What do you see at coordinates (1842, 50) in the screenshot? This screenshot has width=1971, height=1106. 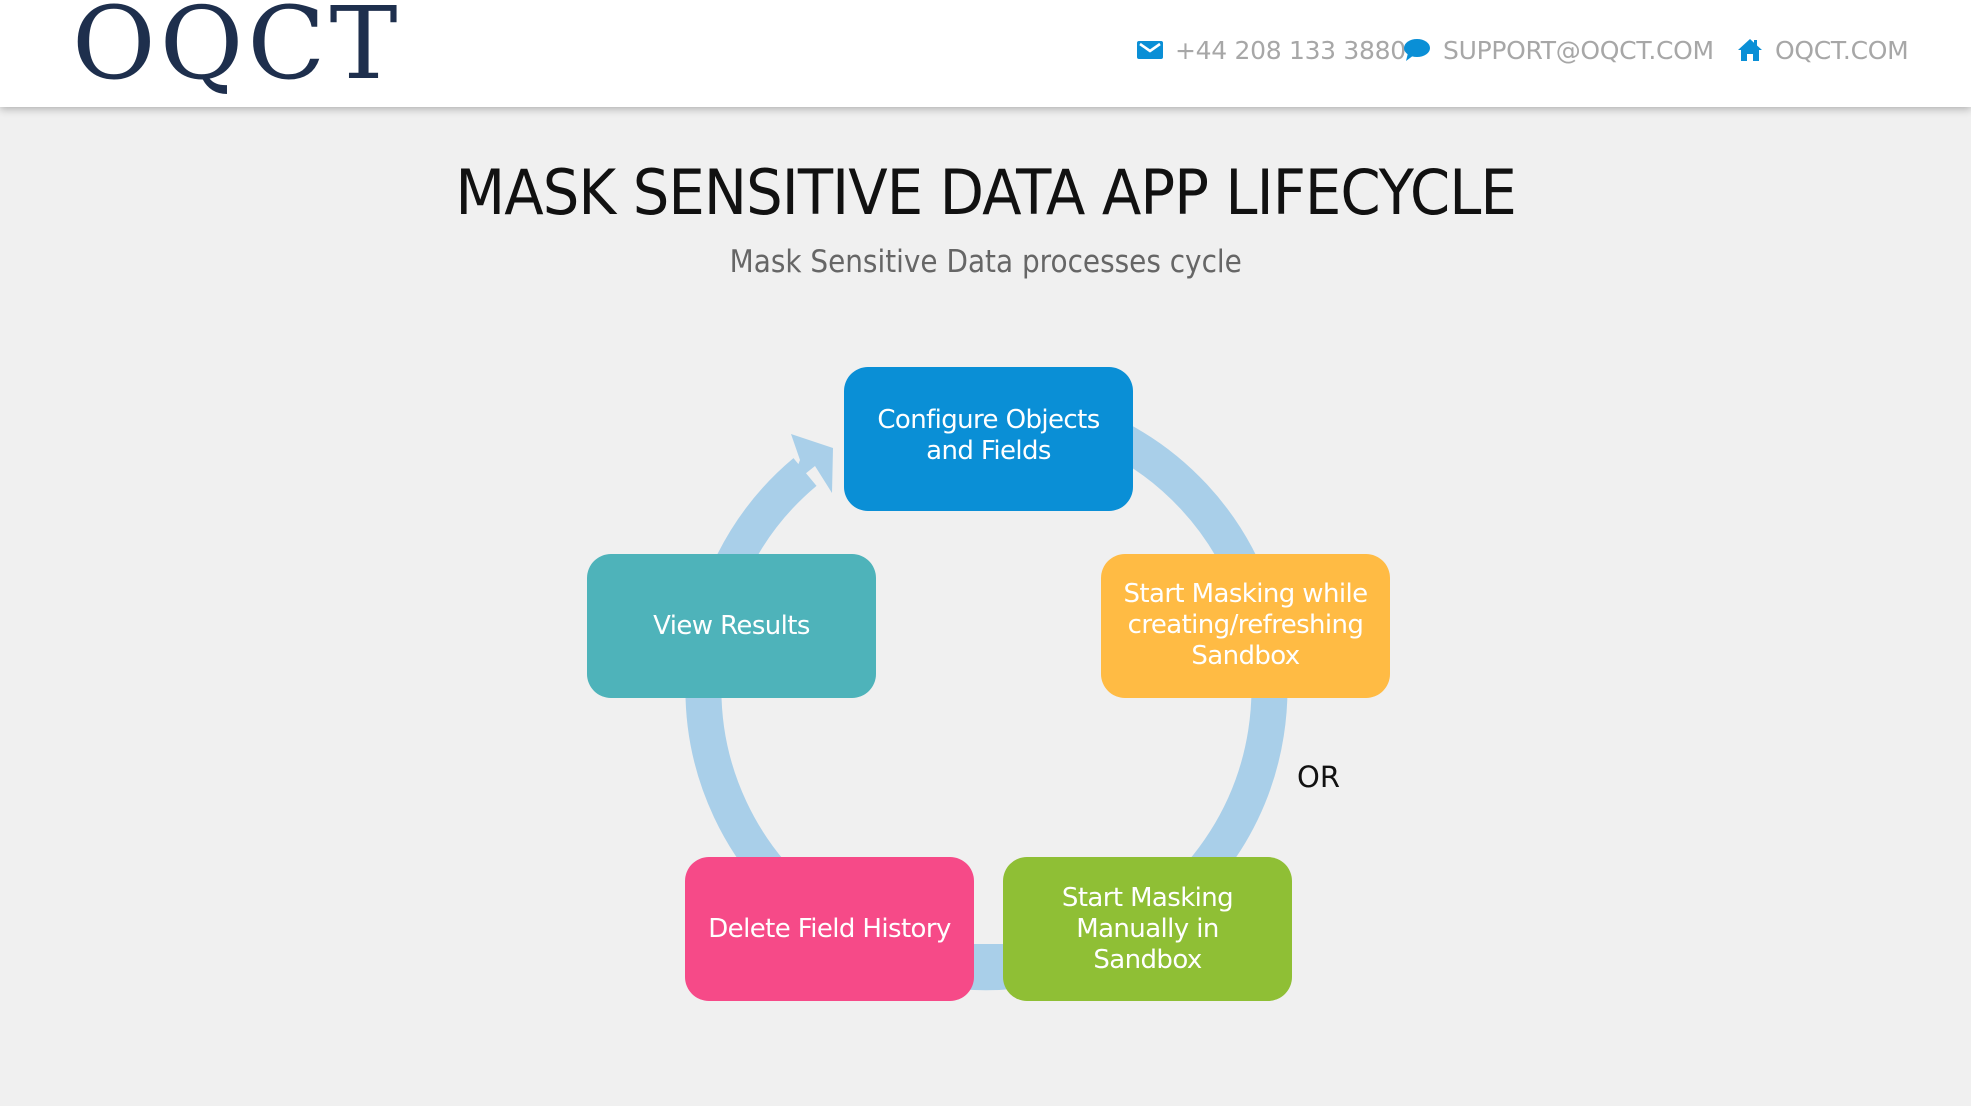 I see `contact-website-text: OQCT.COM` at bounding box center [1842, 50].